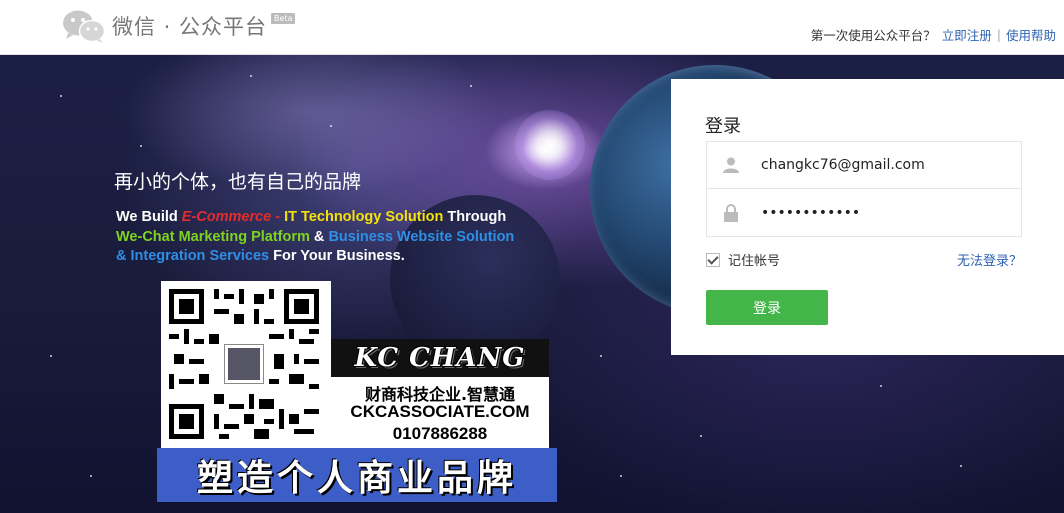 The width and height of the screenshot is (1064, 513). Describe the element at coordinates (319, 236) in the screenshot. I see `promo-part: &` at that location.